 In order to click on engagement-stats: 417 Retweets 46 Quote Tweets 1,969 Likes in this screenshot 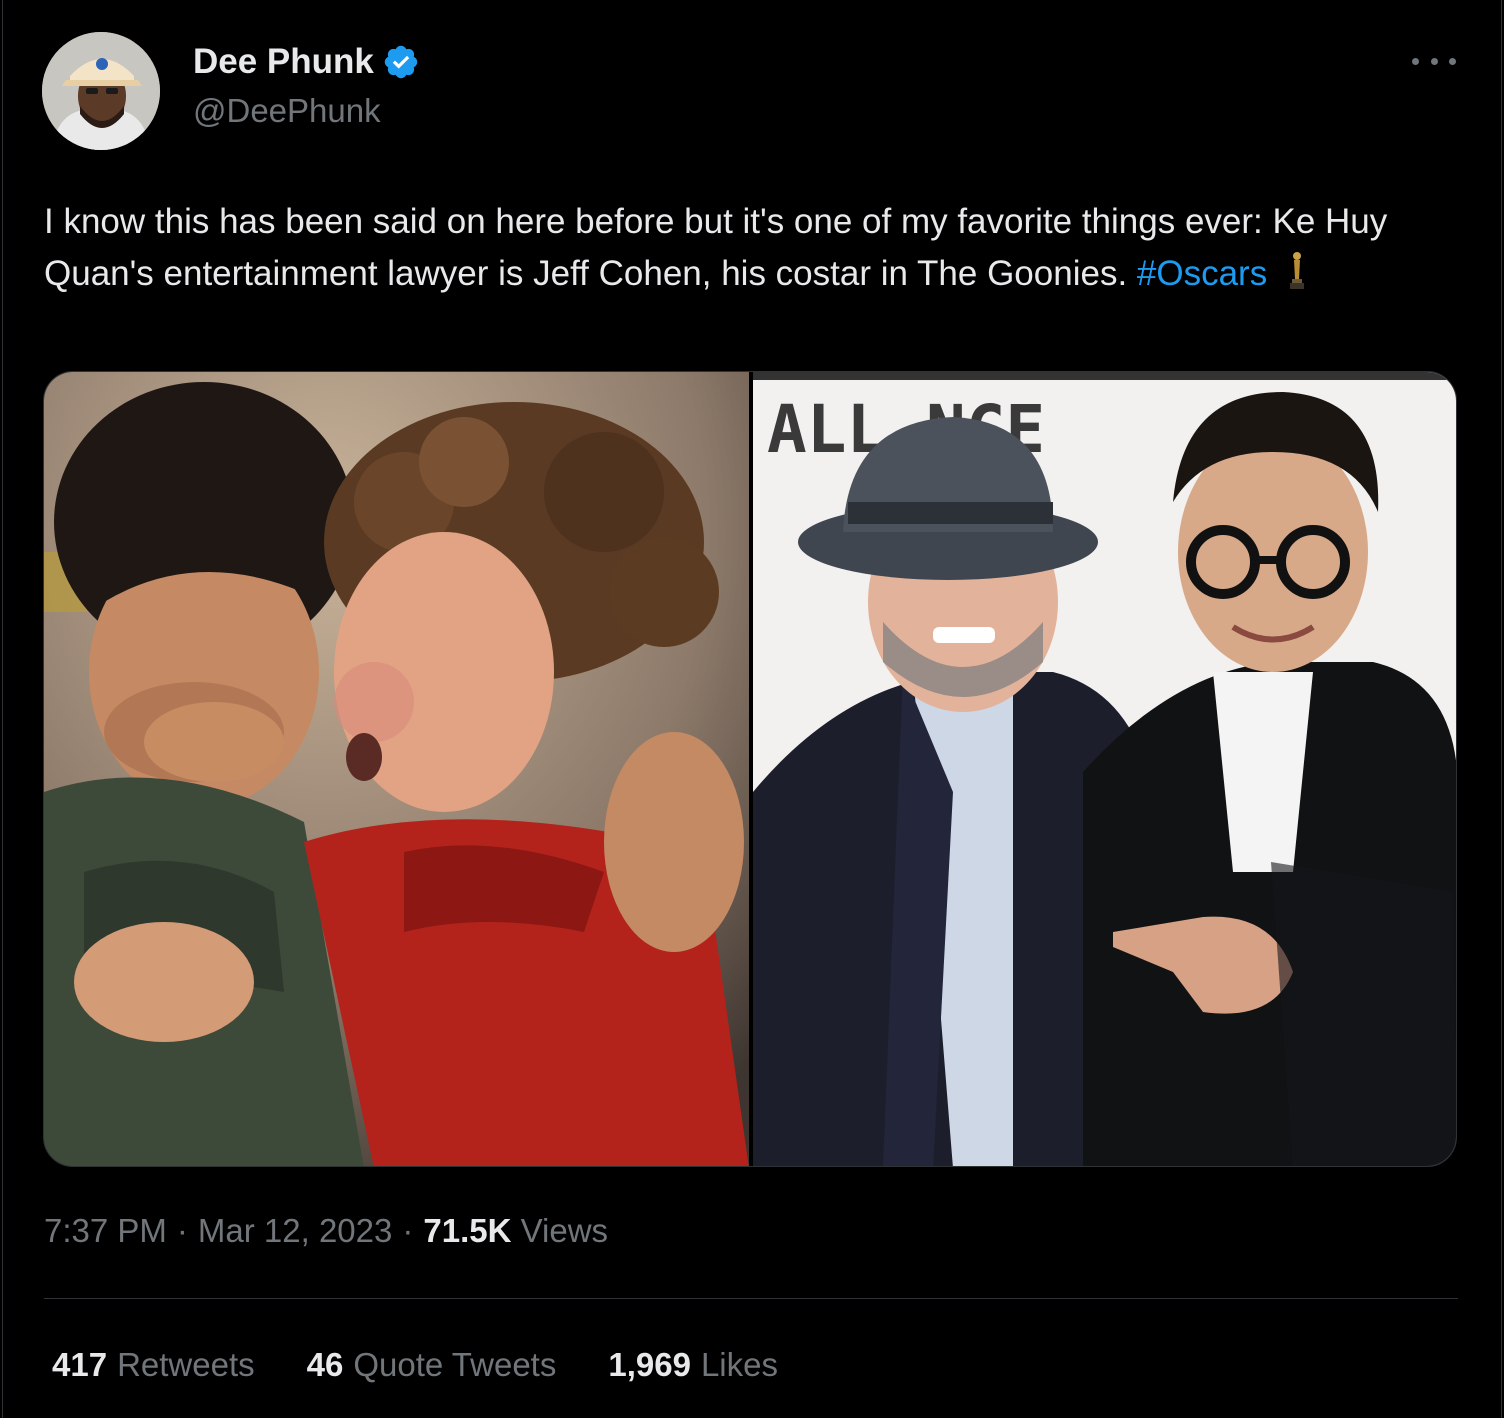, I will do `click(441, 1365)`.